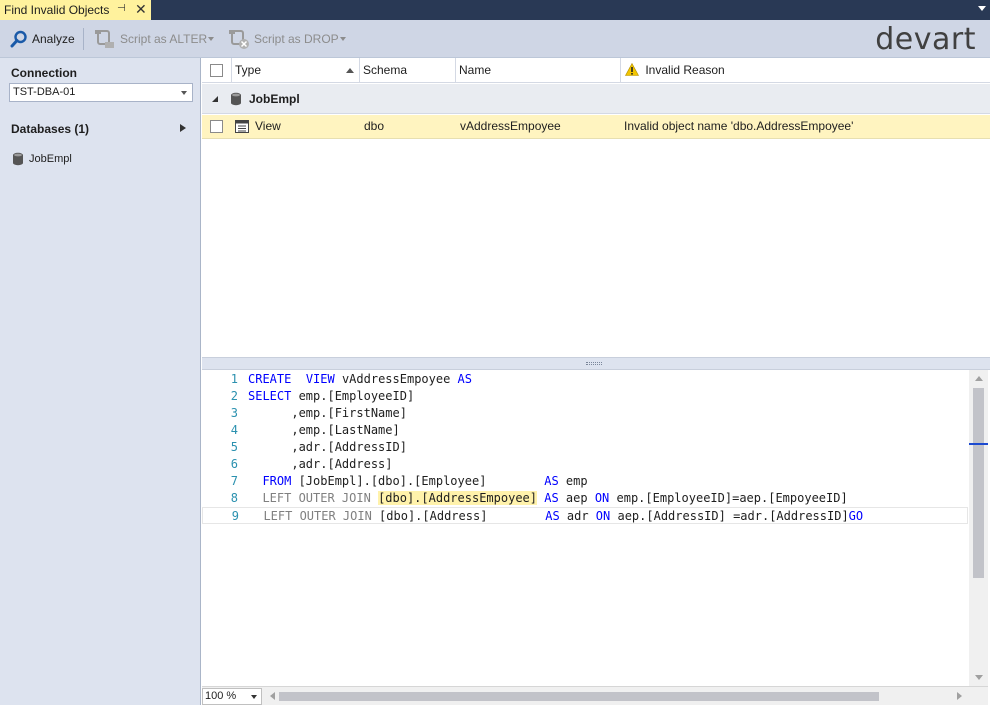 This screenshot has width=990, height=705. I want to click on splitter-grip-icon, so click(594, 363).